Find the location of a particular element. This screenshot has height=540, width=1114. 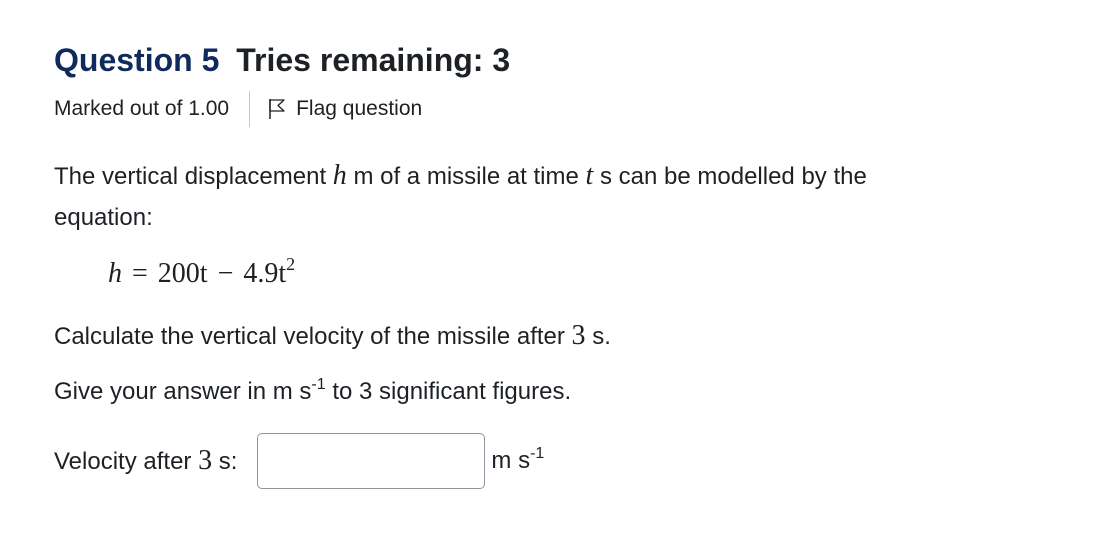

eq-term1: 200t is located at coordinates (182, 273).